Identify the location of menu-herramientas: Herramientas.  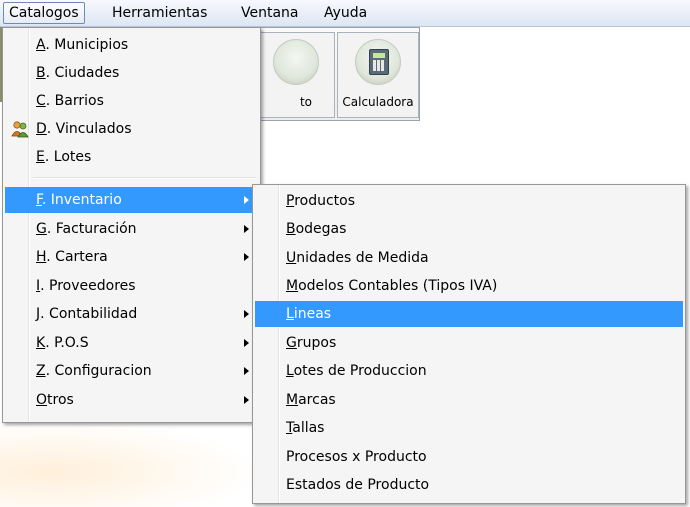
(159, 13).